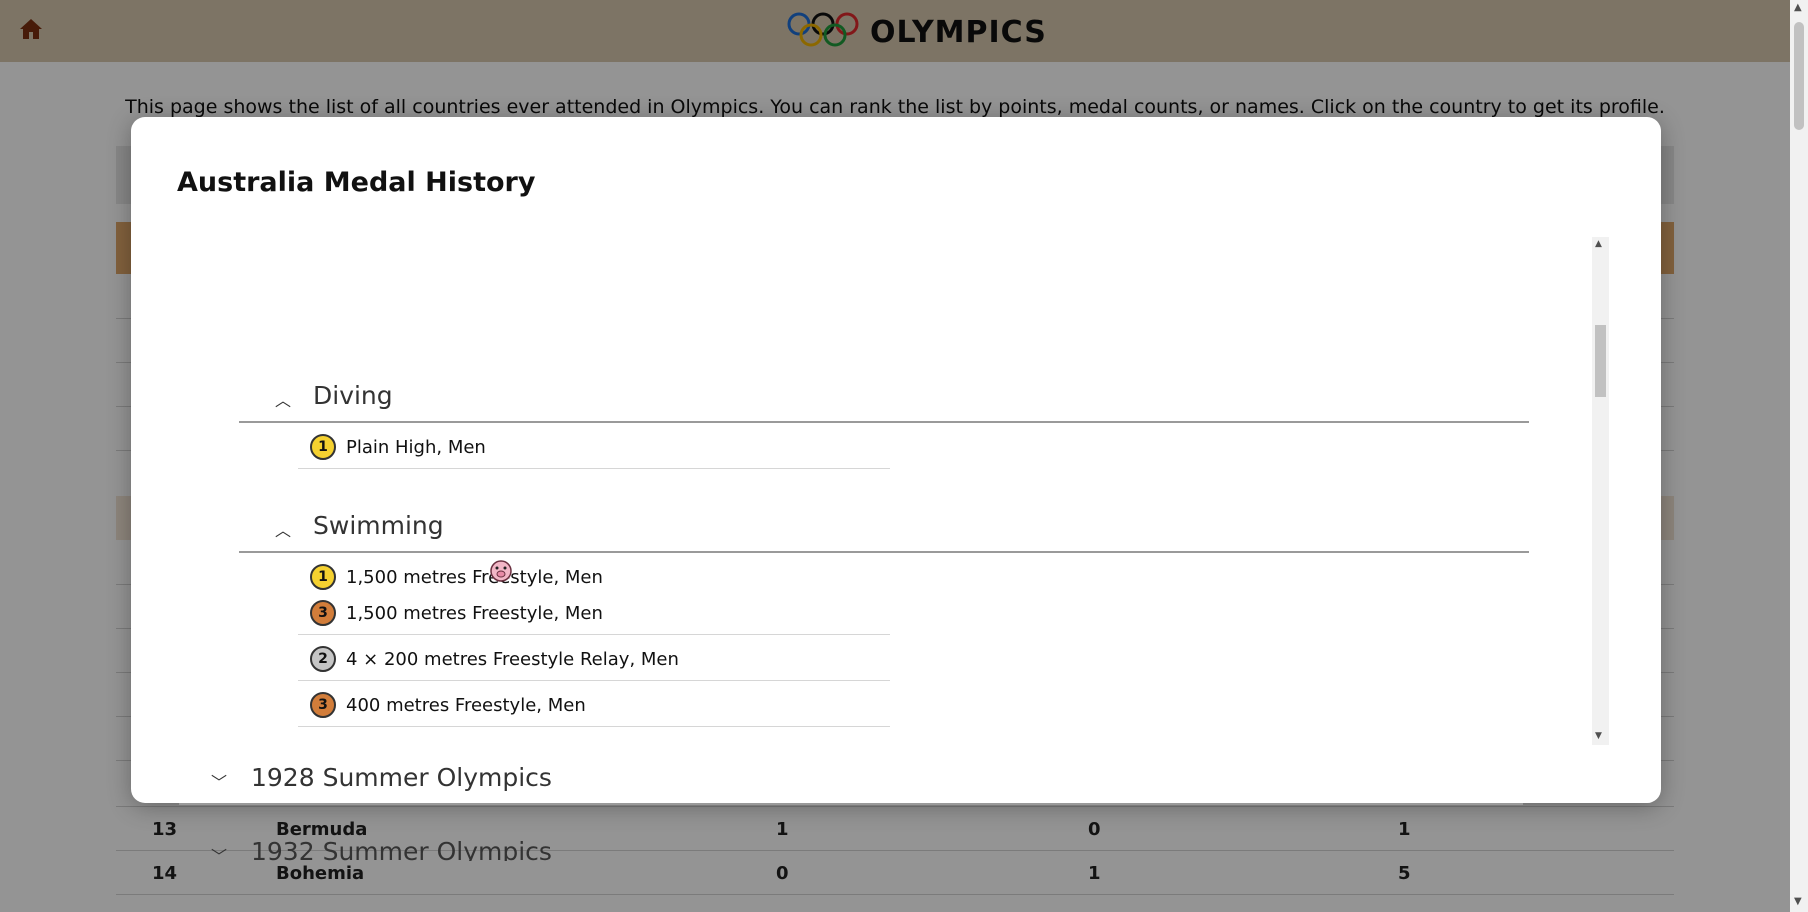  I want to click on games-label: 1932 Summer Olympics, so click(401, 849).